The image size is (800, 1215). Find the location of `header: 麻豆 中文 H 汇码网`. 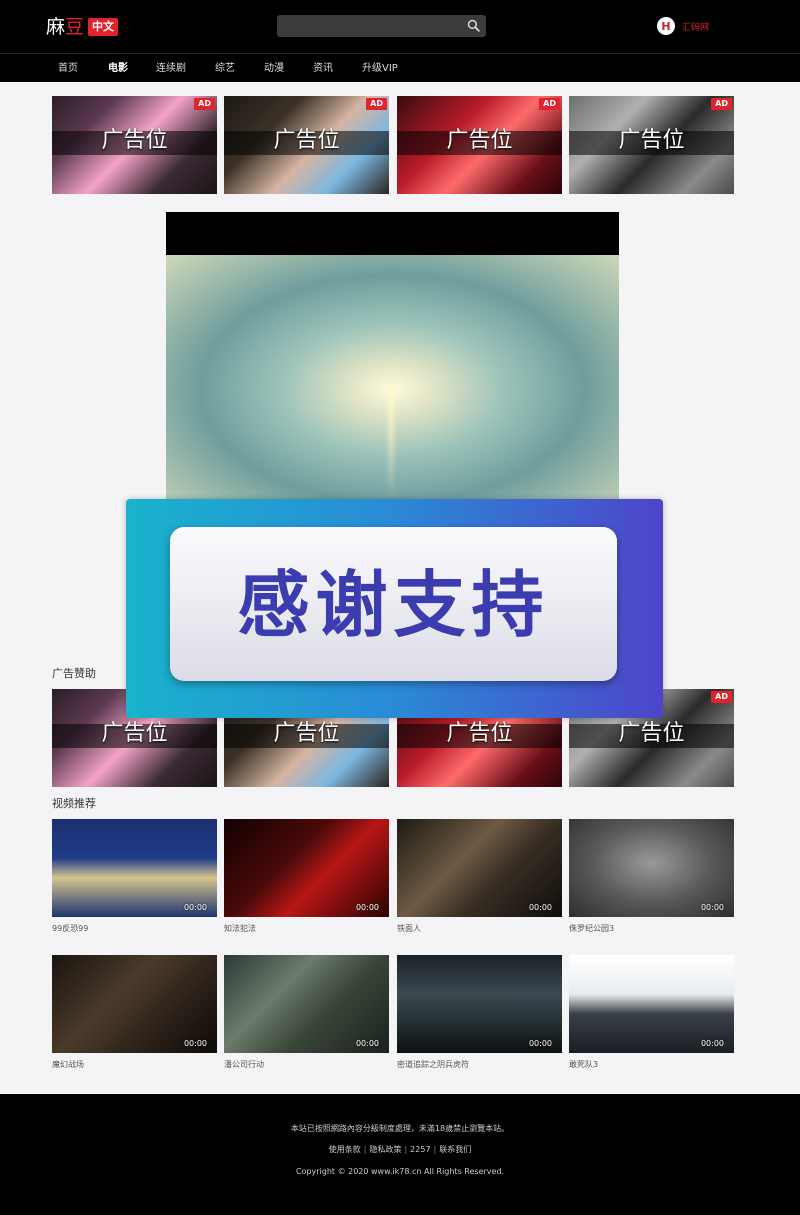

header: 麻豆 中文 H 汇码网 is located at coordinates (400, 26).